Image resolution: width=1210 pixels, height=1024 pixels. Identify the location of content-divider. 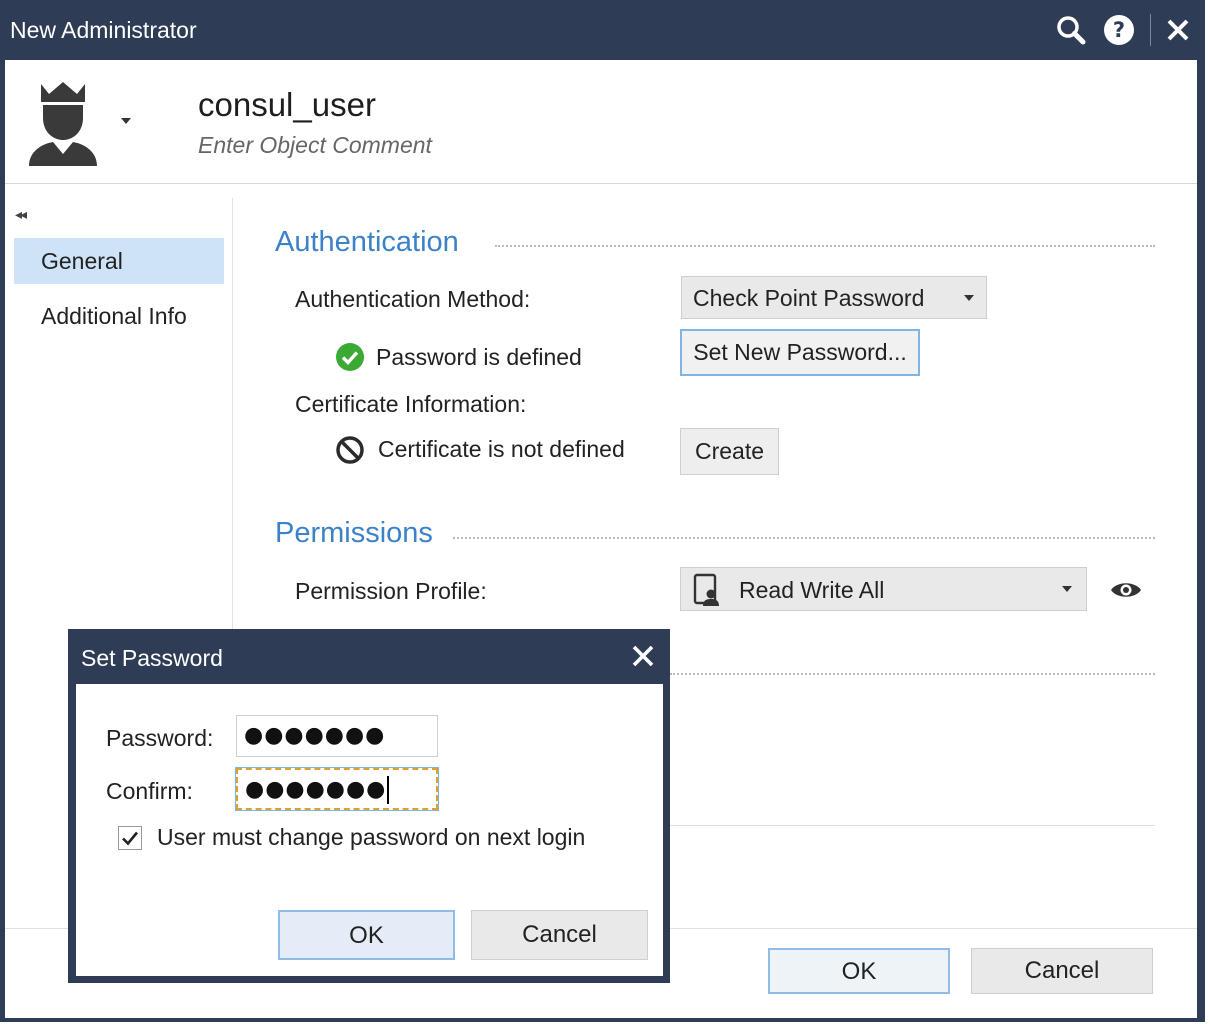
(912, 825).